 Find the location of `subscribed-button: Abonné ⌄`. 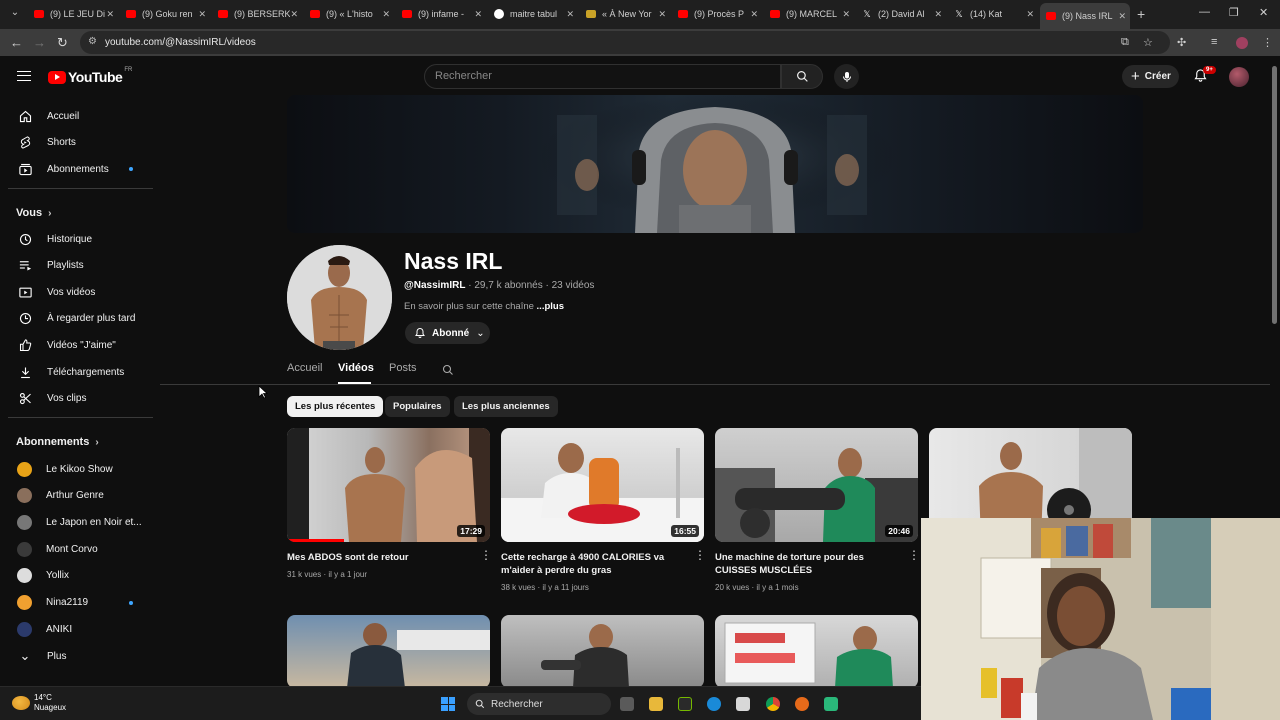

subscribed-button: Abonné ⌄ is located at coordinates (447, 333).